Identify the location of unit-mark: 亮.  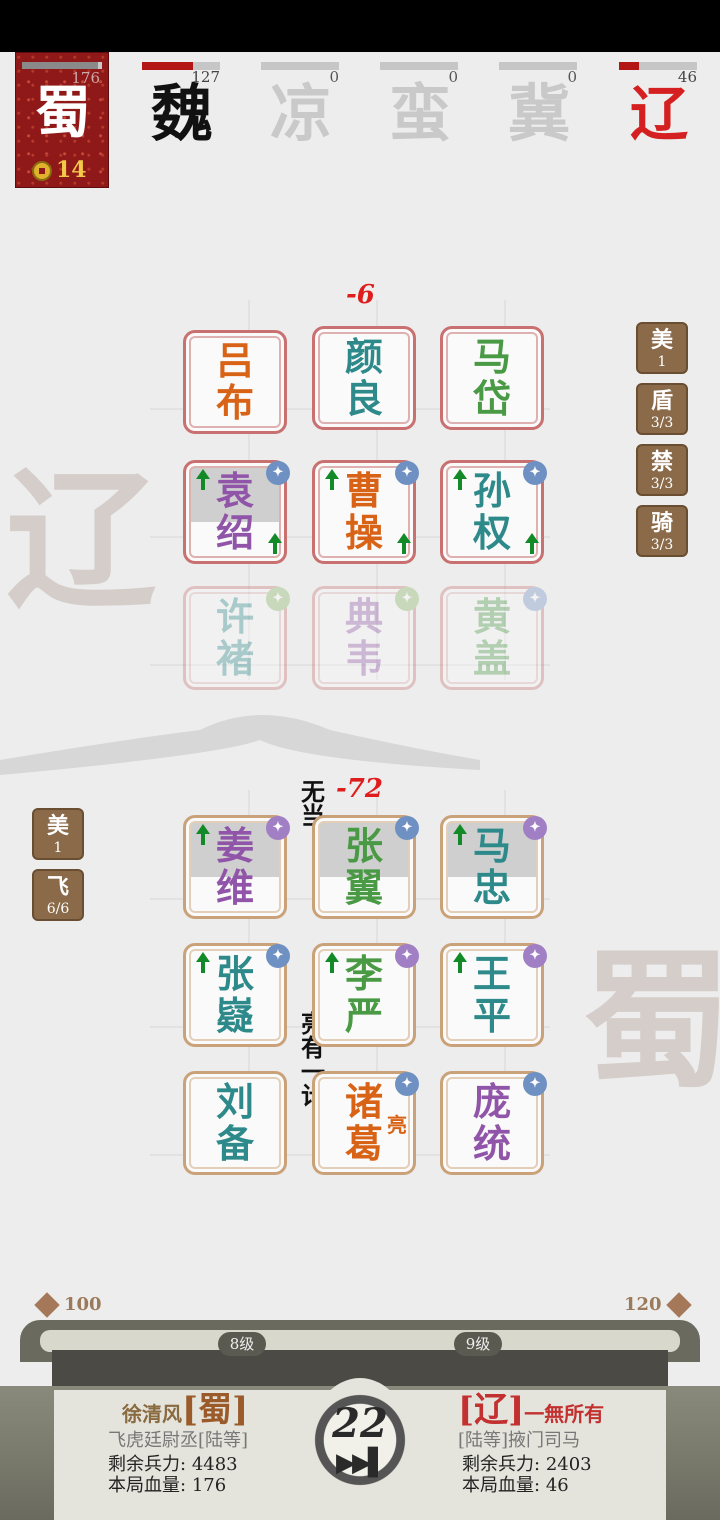
(397, 1125).